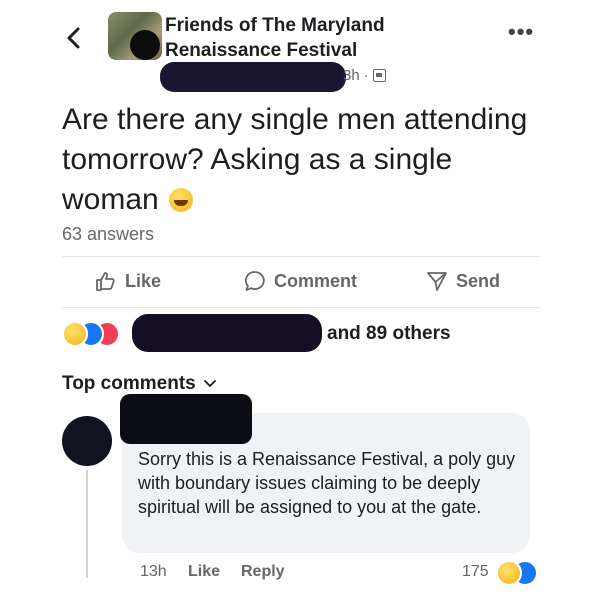 The image size is (600, 600). Describe the element at coordinates (145, 45) in the screenshot. I see `avatar-redaction` at that location.